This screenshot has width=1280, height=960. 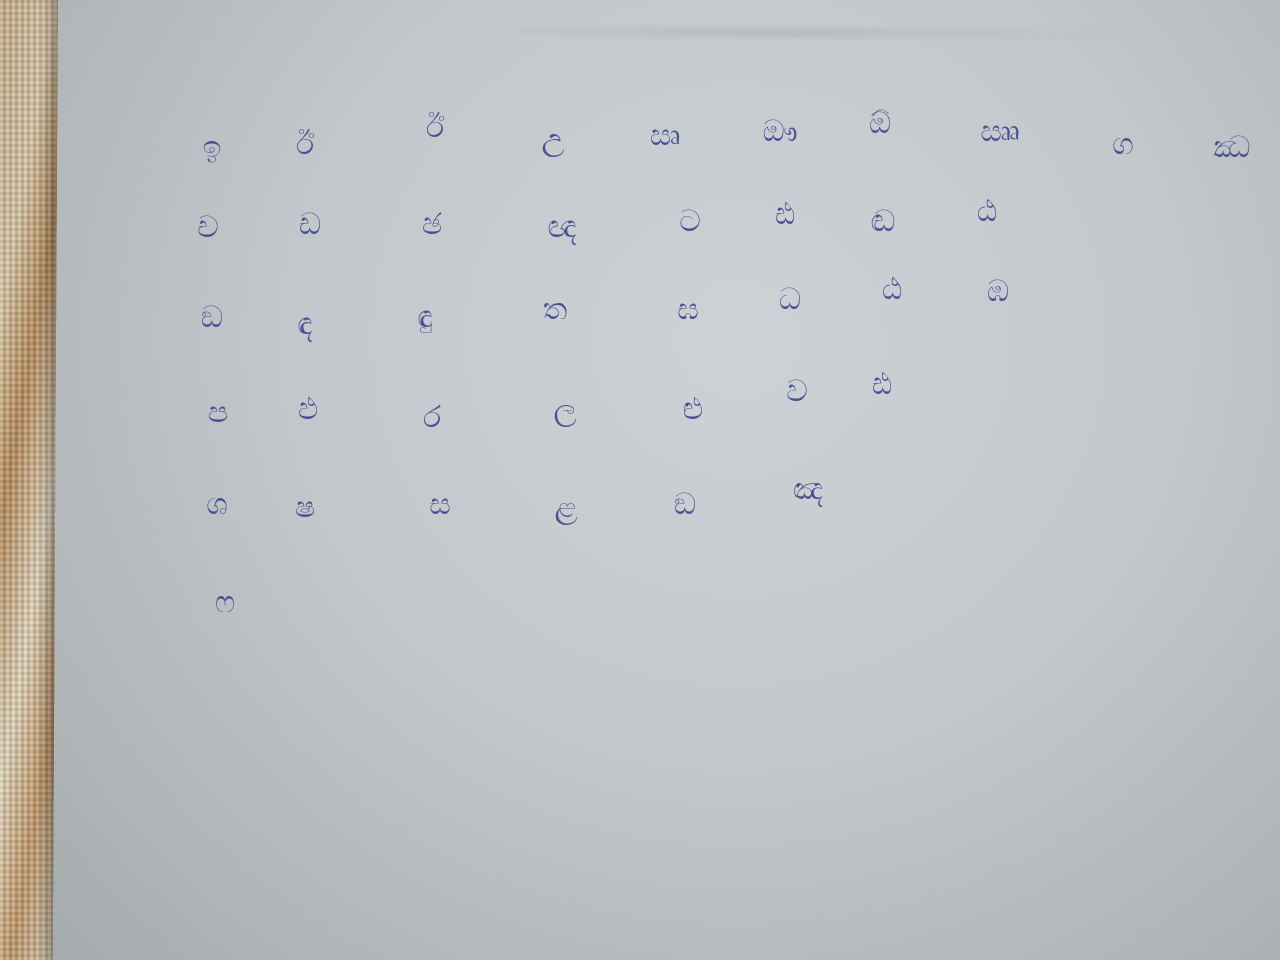 I want to click on letter: ළ, so click(x=566, y=507).